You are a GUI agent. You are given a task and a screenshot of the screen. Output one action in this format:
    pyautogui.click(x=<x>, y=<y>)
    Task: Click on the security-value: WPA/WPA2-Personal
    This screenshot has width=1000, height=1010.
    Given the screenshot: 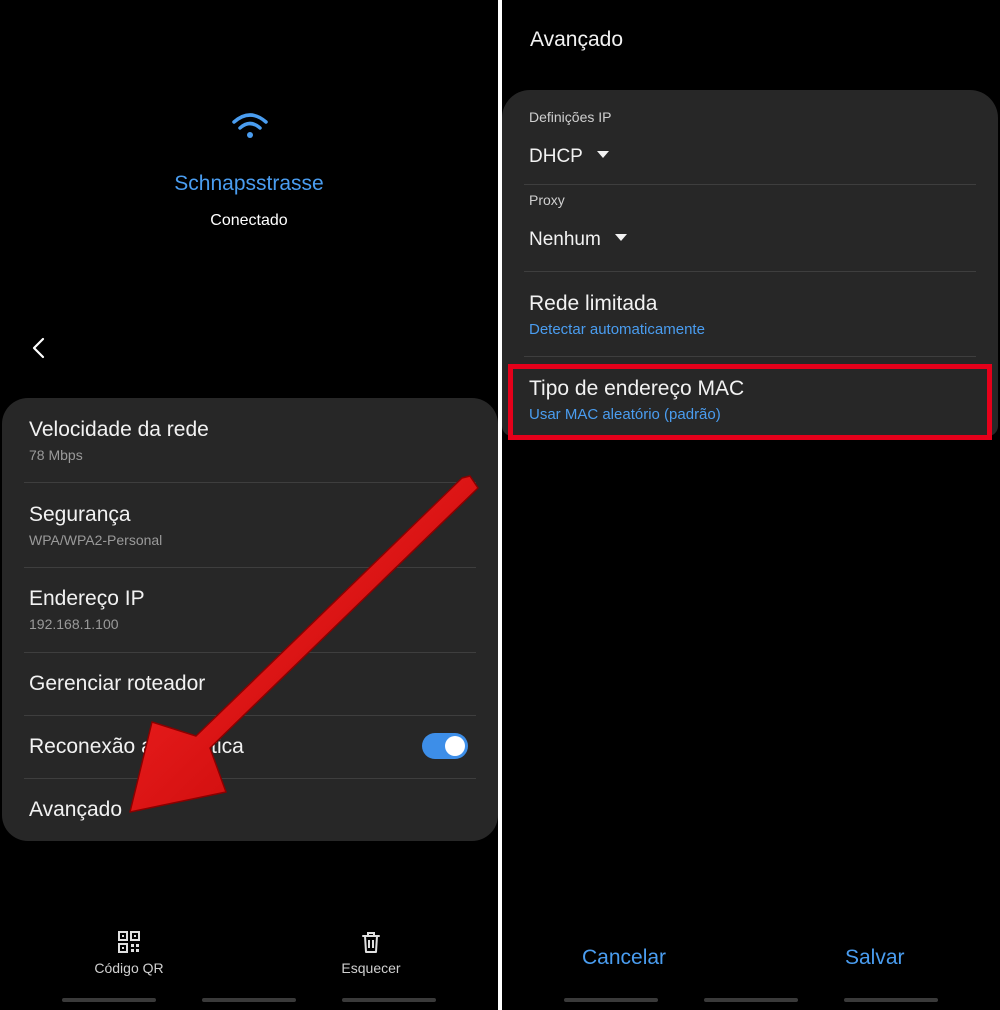 What is the action you would take?
    pyautogui.click(x=96, y=540)
    